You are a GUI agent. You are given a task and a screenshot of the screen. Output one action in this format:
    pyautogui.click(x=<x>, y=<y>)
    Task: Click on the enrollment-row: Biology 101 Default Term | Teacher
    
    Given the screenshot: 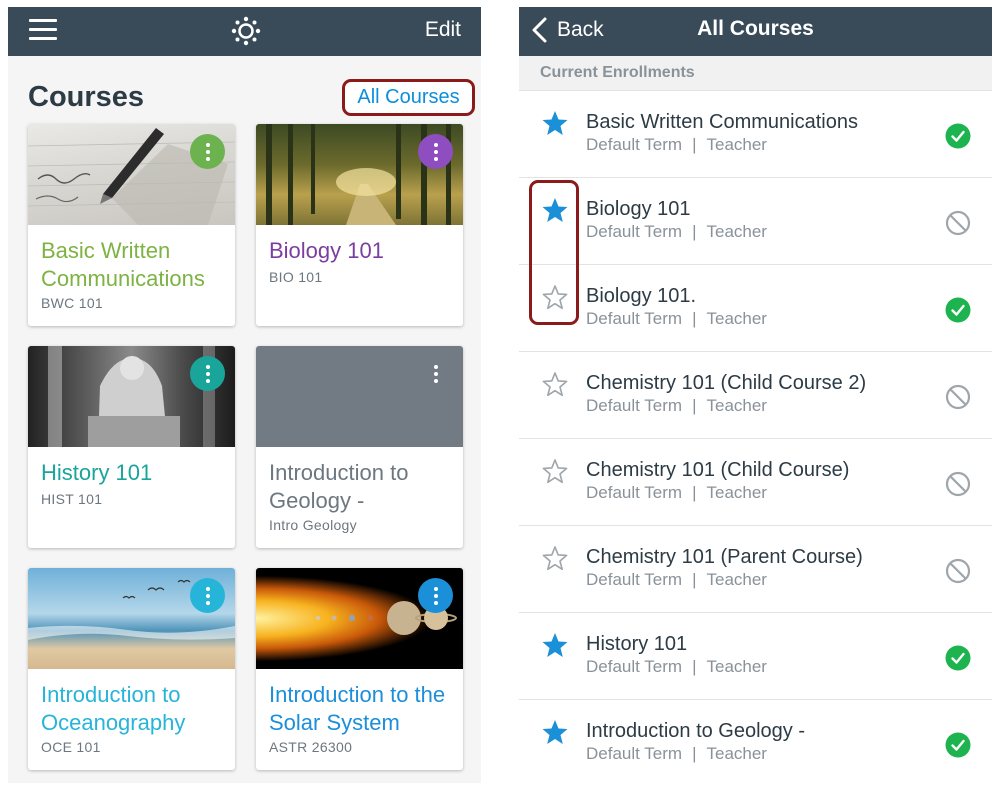 What is the action you would take?
    pyautogui.click(x=755, y=221)
    